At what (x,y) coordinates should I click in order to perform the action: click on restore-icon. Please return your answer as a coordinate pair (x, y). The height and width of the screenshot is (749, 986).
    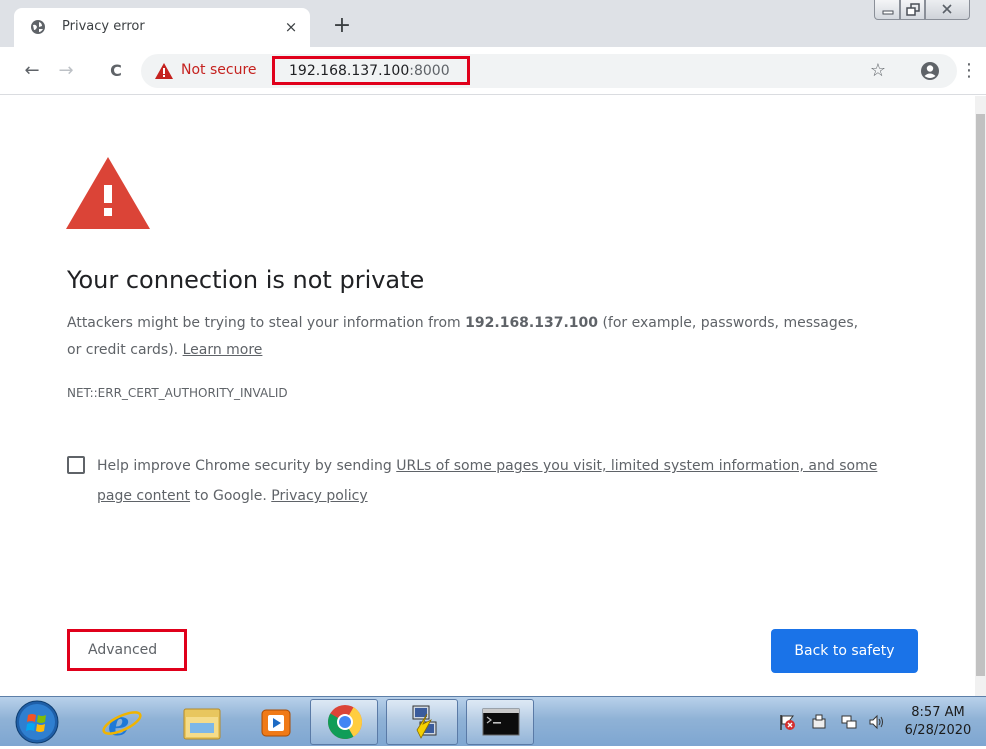
    Looking at the image, I should click on (913, 9).